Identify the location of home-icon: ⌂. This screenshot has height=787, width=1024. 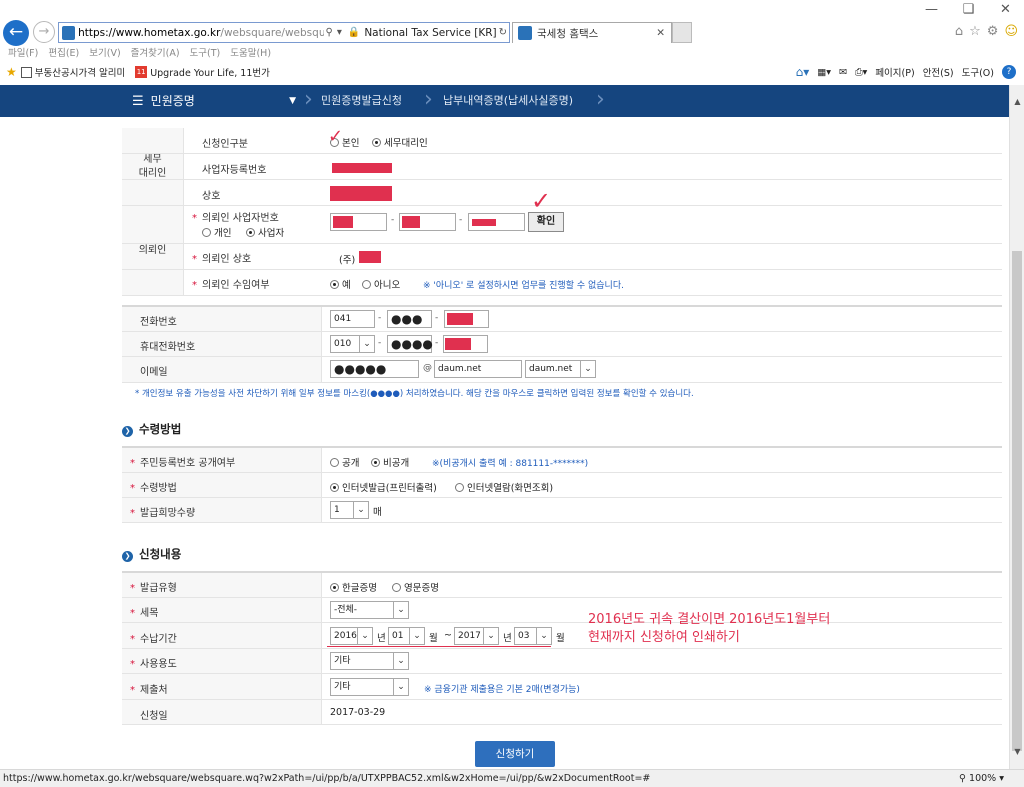
(959, 31).